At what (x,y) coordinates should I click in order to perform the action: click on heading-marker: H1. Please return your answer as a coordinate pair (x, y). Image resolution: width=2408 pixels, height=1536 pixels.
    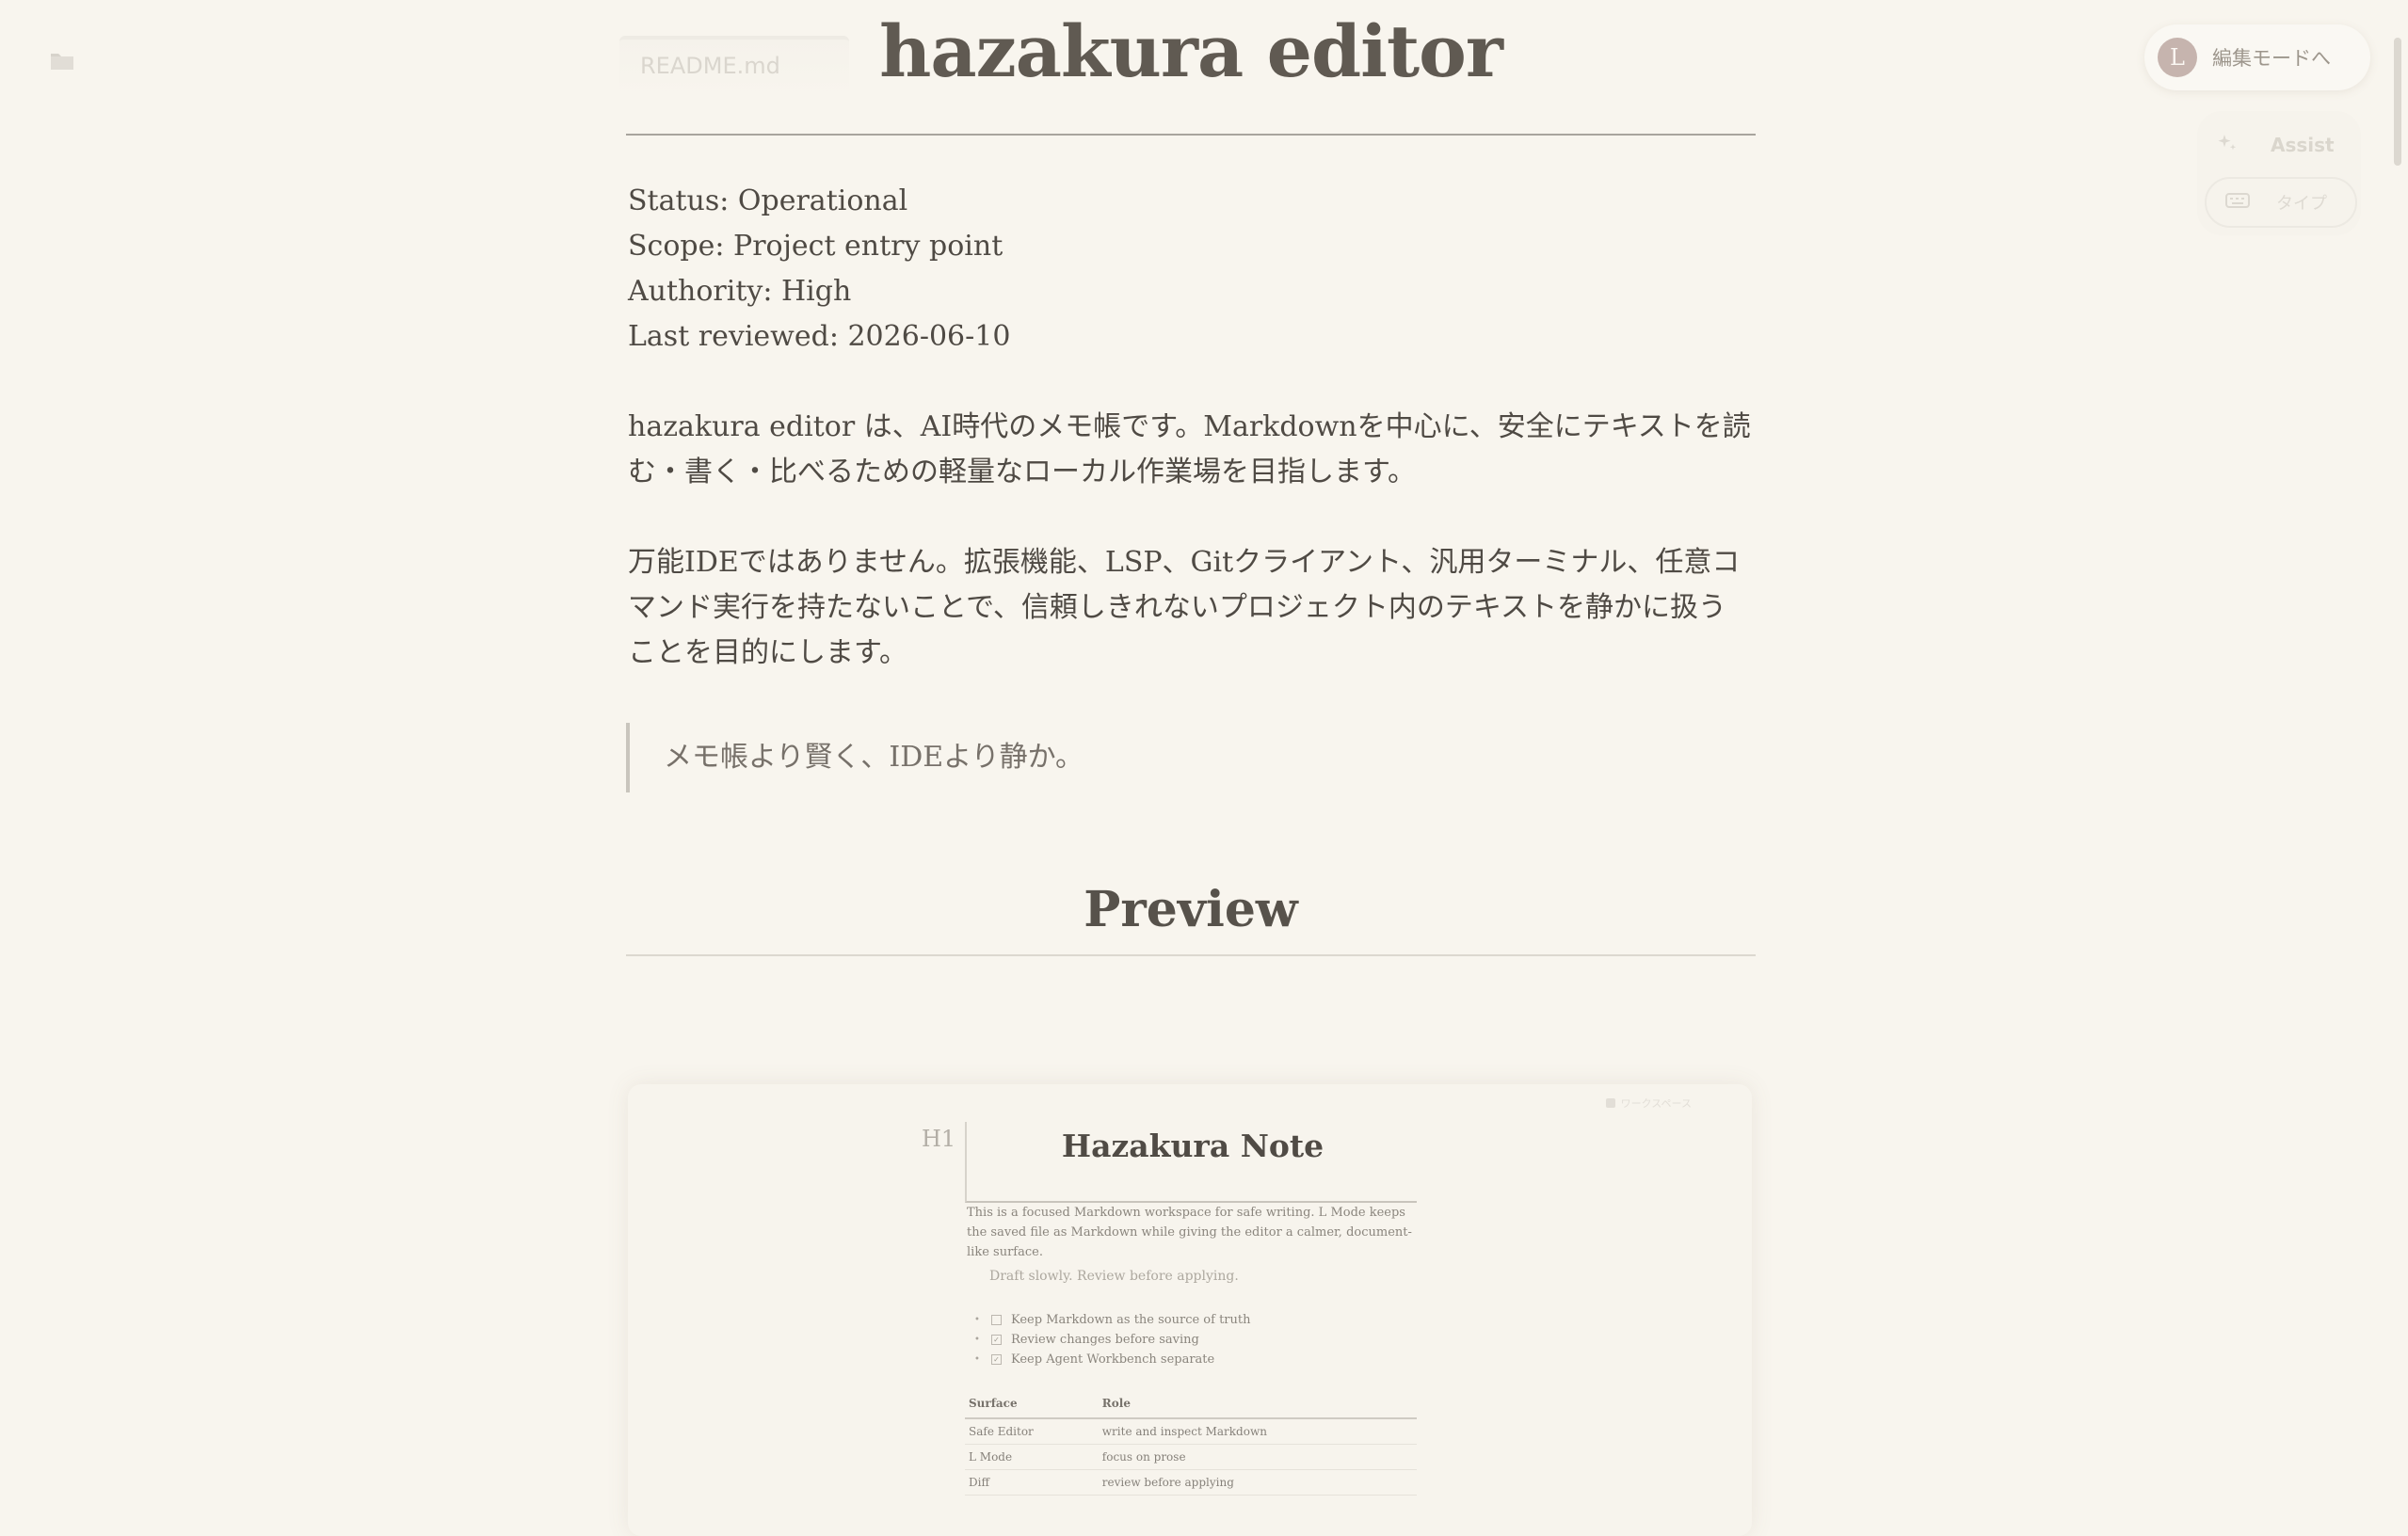
    Looking at the image, I should click on (939, 1139).